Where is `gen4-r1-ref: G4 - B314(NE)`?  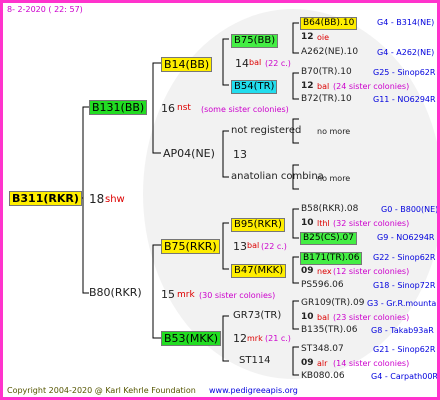 gen4-r1-ref: G4 - B314(NE) is located at coordinates (406, 22).